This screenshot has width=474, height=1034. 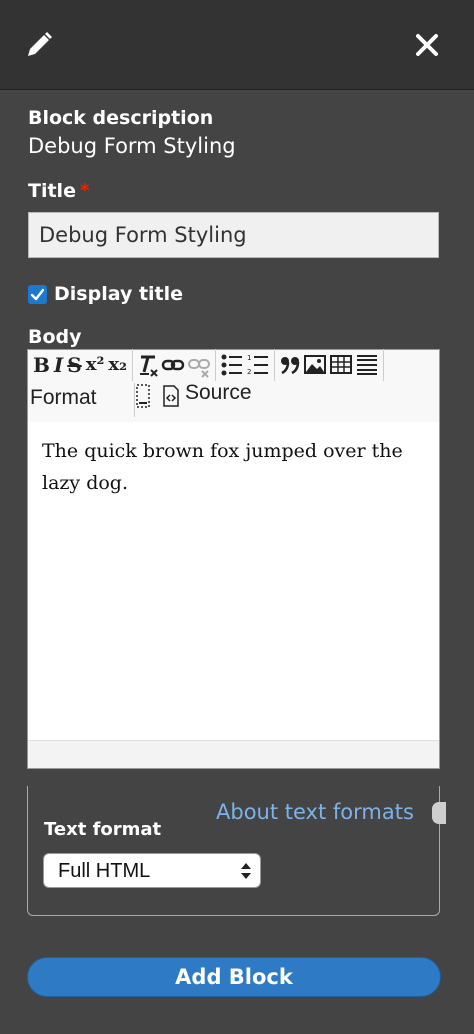 I want to click on numbered-list-icon: 1 2, so click(x=258, y=365).